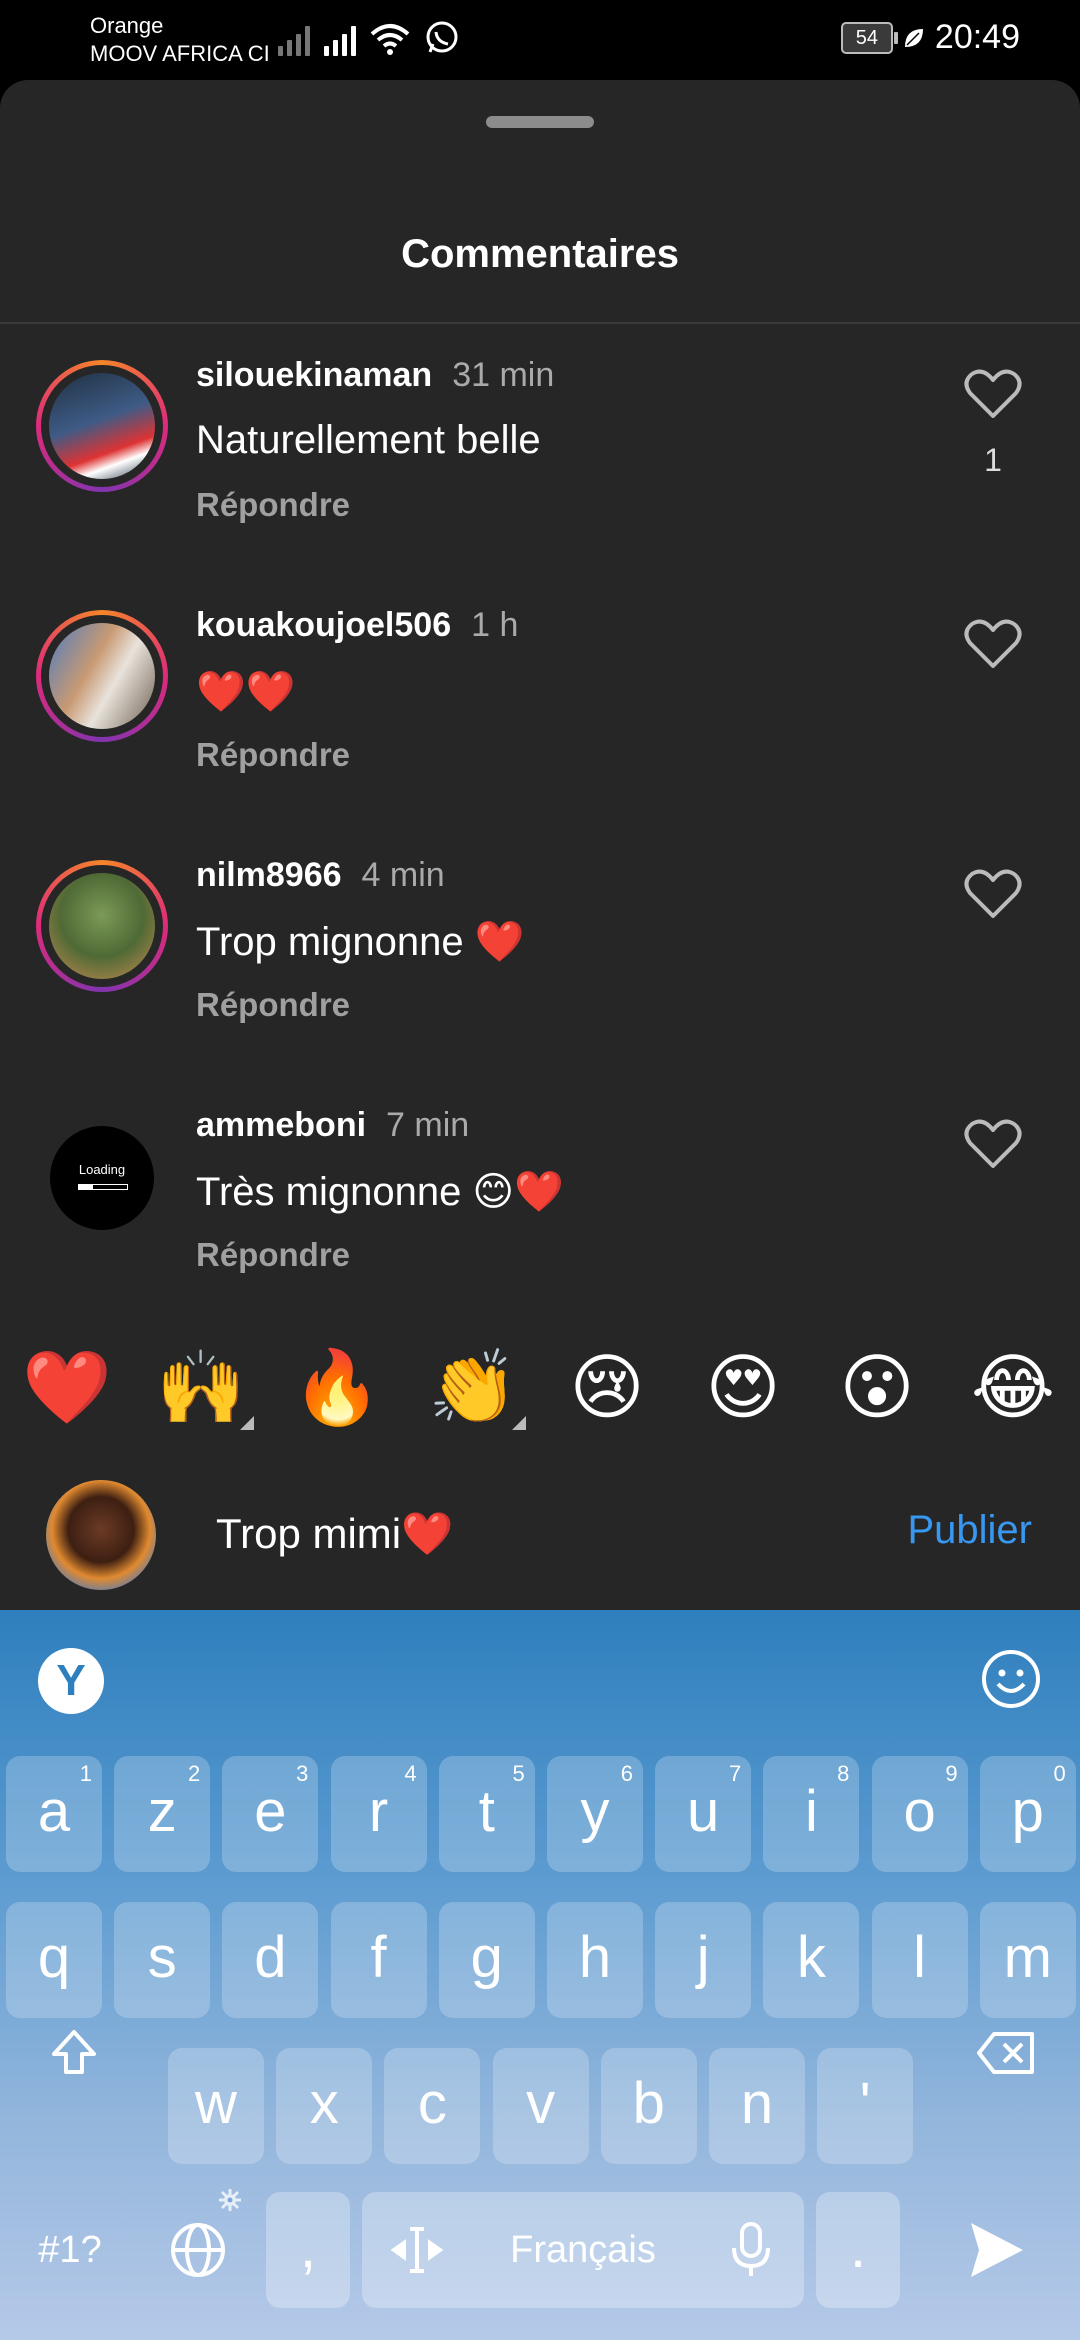 The height and width of the screenshot is (2340, 1080). I want to click on key-n: n, so click(757, 2106).